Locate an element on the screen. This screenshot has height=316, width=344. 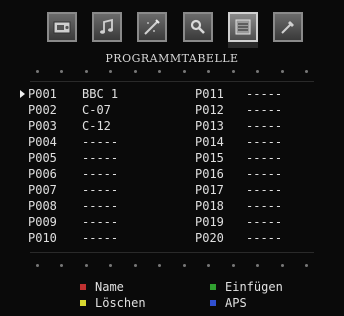
picture-icon is located at coordinates (62, 27).